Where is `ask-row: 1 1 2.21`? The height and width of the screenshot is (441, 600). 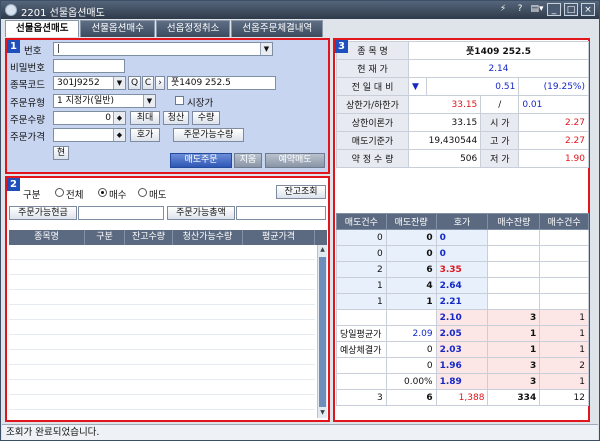
ask-row: 1 1 2.21 is located at coordinates (462, 301).